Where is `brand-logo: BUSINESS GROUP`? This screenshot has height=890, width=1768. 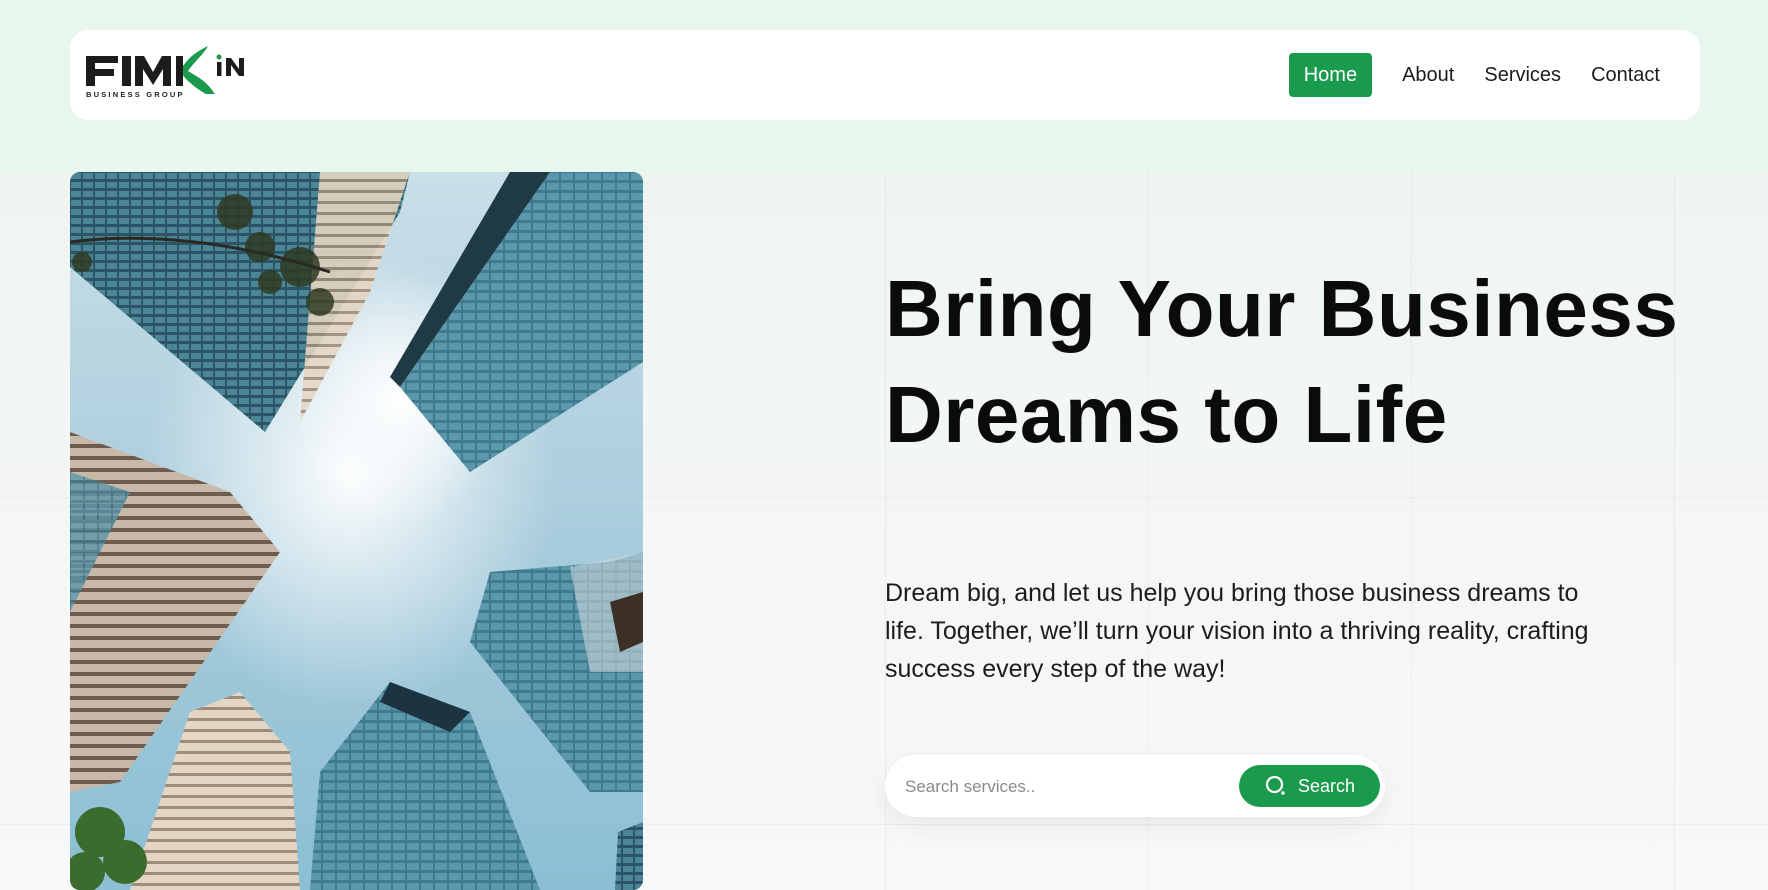
brand-logo: BUSINESS GROUP is located at coordinates (179, 75).